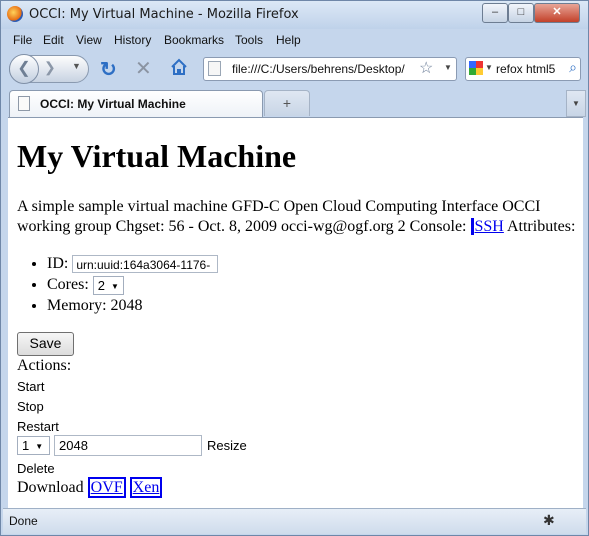  What do you see at coordinates (36, 468) in the screenshot?
I see `delete-action: Delete` at bounding box center [36, 468].